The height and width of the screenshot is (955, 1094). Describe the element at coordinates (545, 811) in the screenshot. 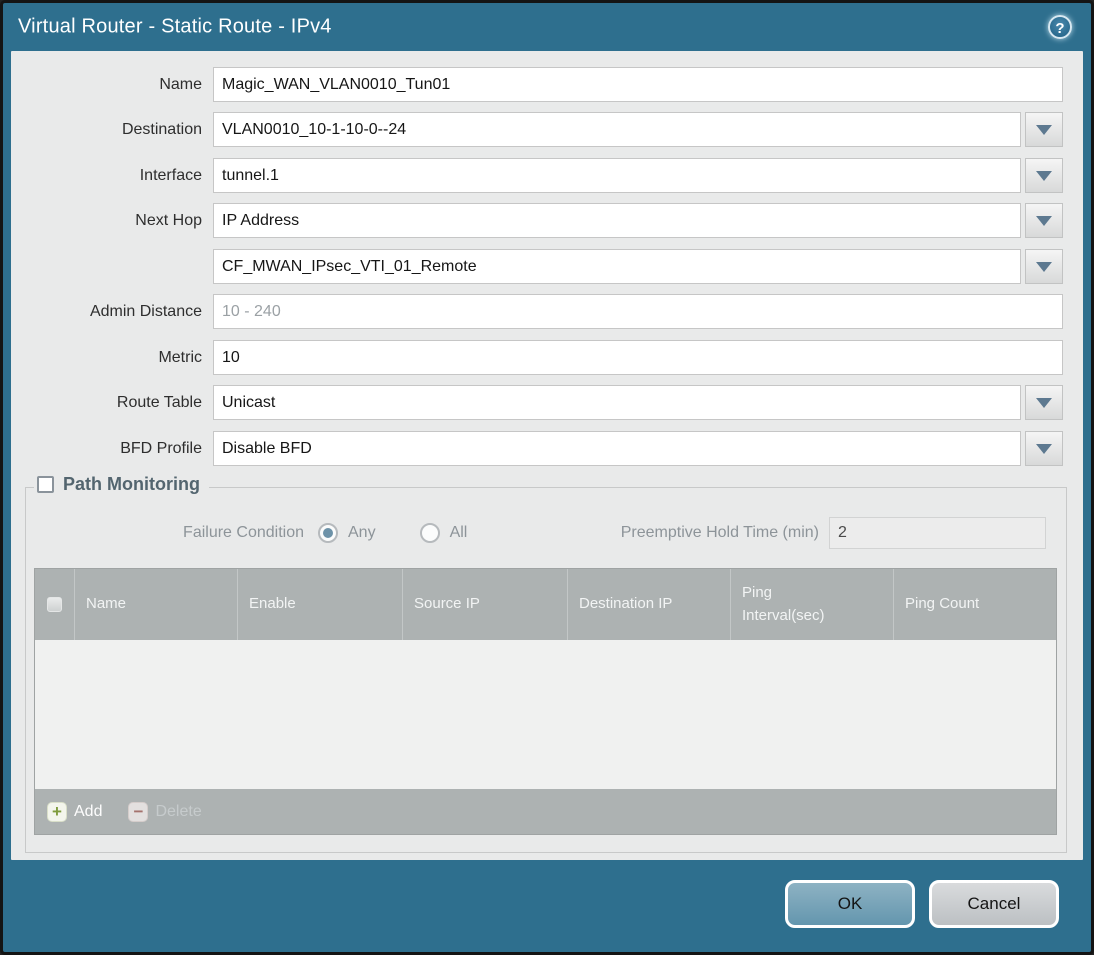

I see `table-footer: + Add − Delete` at that location.